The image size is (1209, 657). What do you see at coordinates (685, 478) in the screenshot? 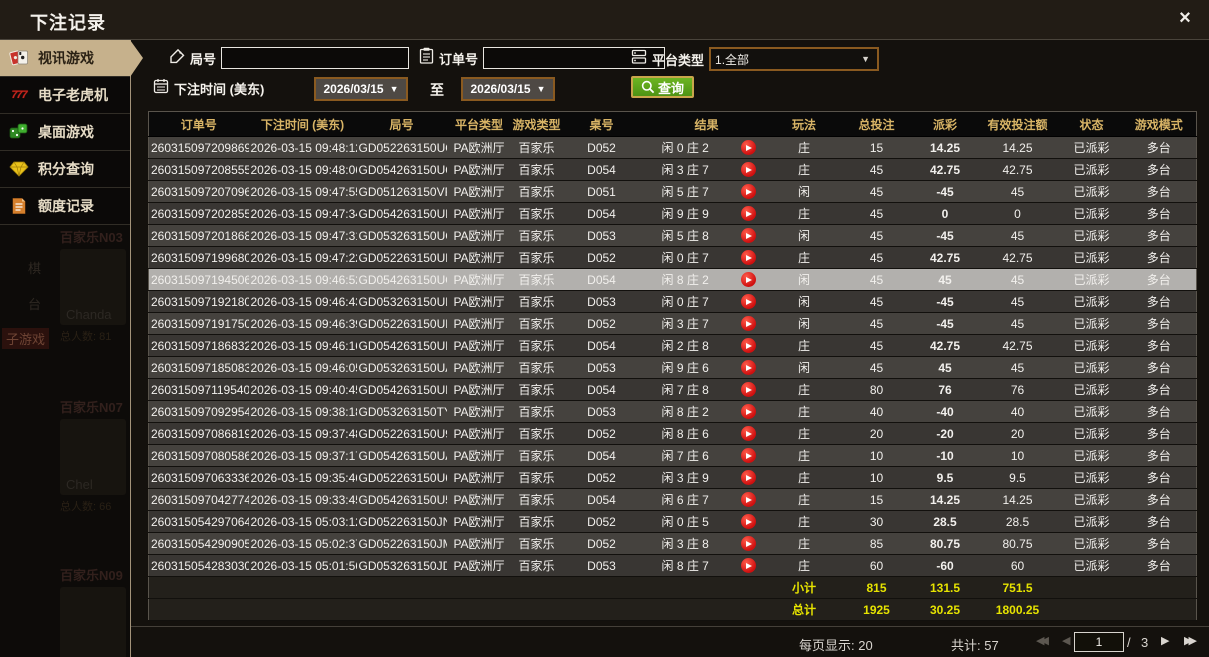
I see `result-text: 闲 3 庄 9` at bounding box center [685, 478].